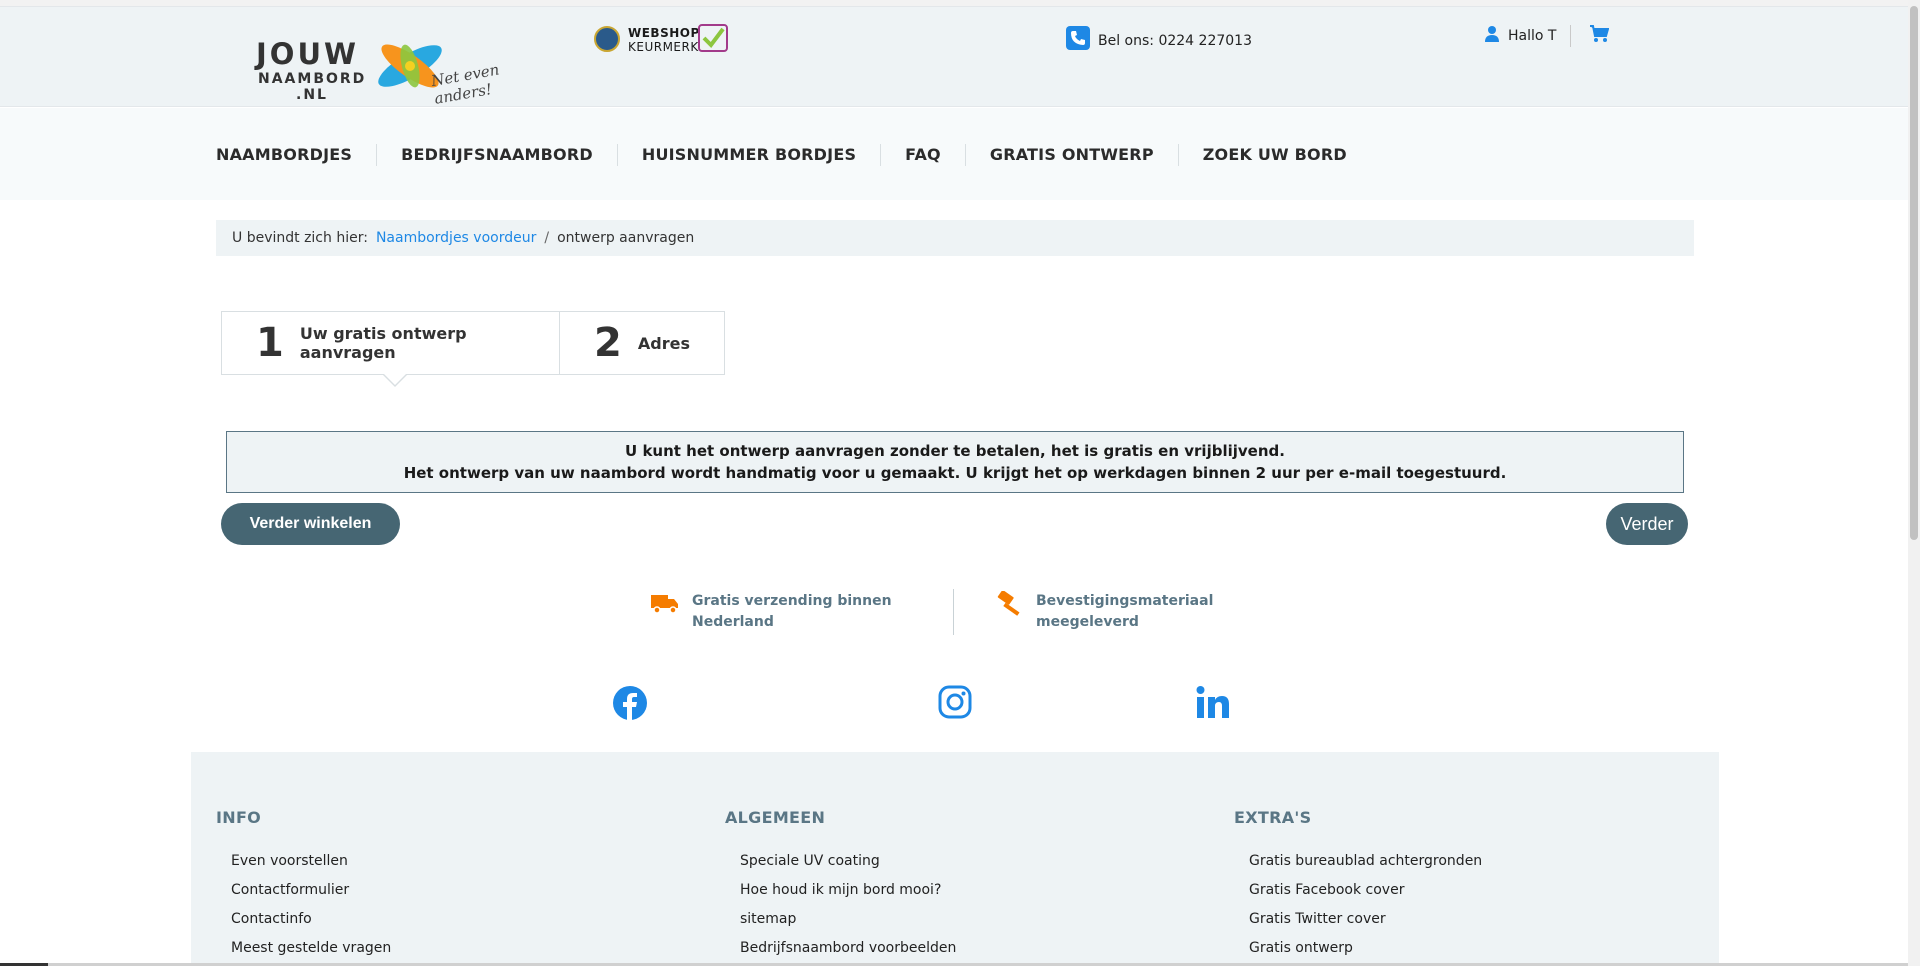 This screenshot has width=1920, height=966. I want to click on footer-column-title: ALGEMEEN, so click(775, 817).